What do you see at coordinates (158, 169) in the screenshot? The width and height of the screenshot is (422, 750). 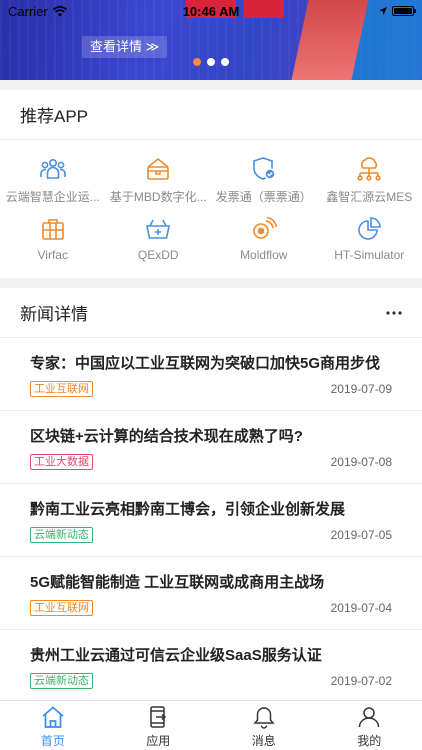 I see `toolbox-icon` at bounding box center [158, 169].